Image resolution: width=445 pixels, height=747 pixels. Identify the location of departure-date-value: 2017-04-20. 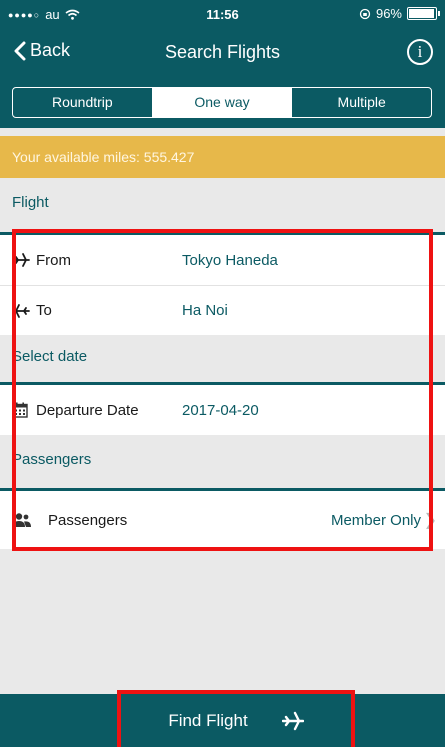
(220, 410).